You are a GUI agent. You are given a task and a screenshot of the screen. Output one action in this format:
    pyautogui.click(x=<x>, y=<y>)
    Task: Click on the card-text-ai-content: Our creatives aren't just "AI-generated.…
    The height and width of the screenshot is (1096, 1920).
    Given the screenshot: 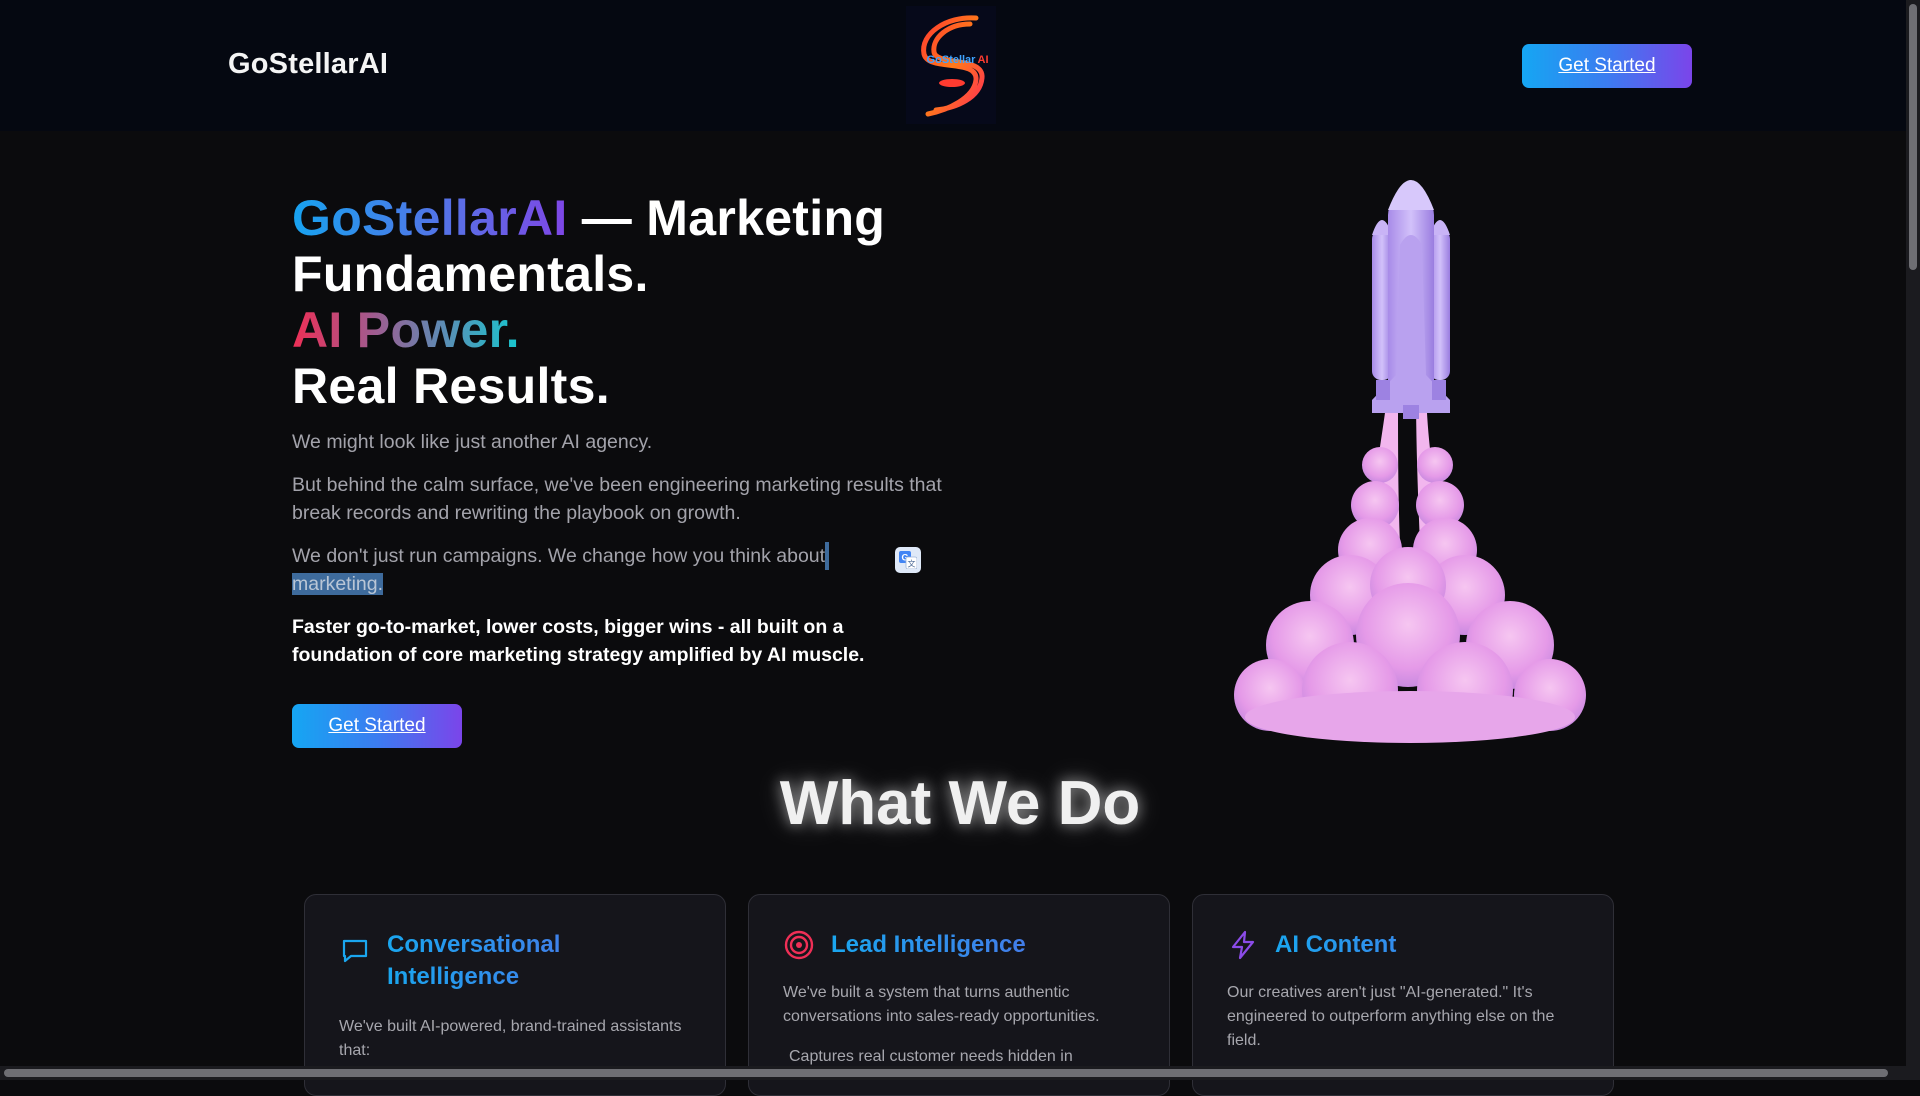 What is the action you would take?
    pyautogui.click(x=1391, y=1016)
    